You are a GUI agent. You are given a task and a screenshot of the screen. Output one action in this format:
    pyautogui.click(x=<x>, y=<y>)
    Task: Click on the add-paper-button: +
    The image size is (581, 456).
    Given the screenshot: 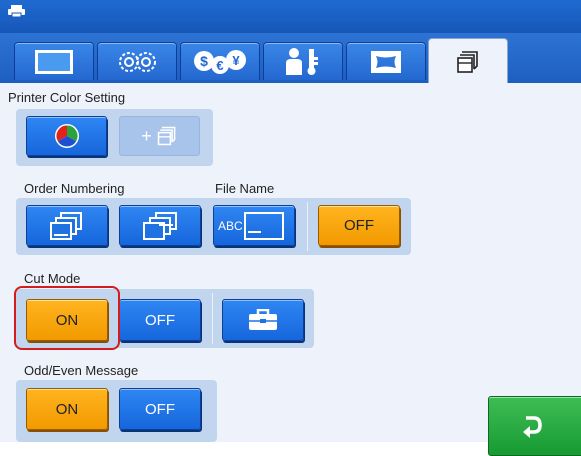 What is the action you would take?
    pyautogui.click(x=159, y=136)
    